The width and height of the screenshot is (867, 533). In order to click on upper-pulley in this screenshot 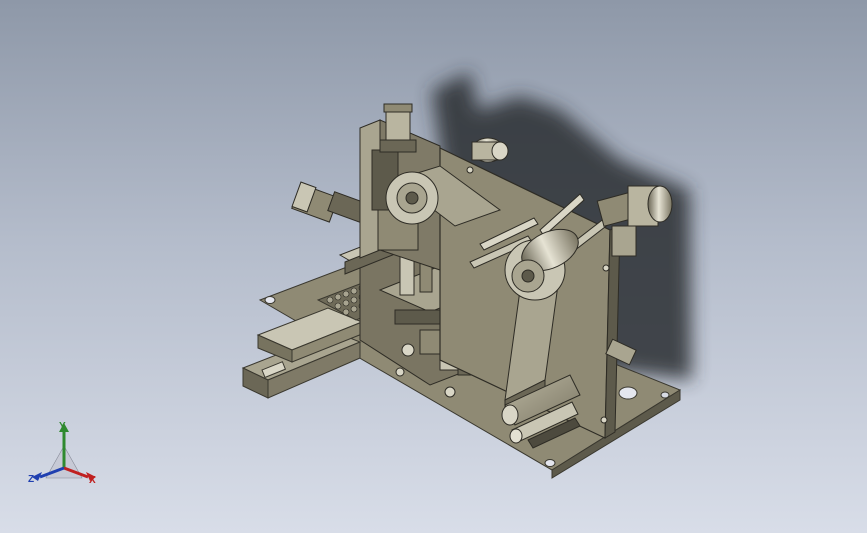, I will do `click(412, 198)`.